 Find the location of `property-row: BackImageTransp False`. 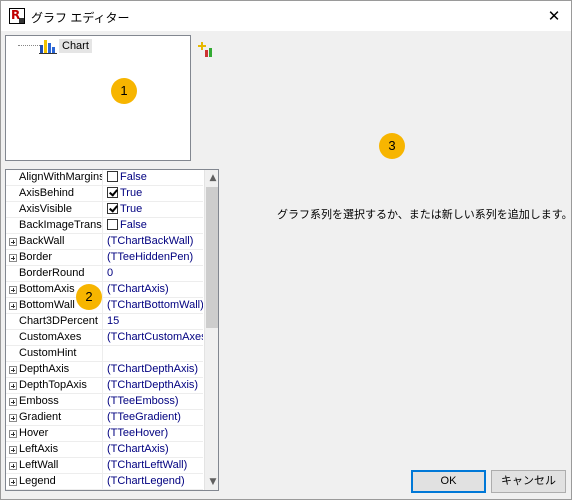

property-row: BackImageTransp False is located at coordinates (104, 226).